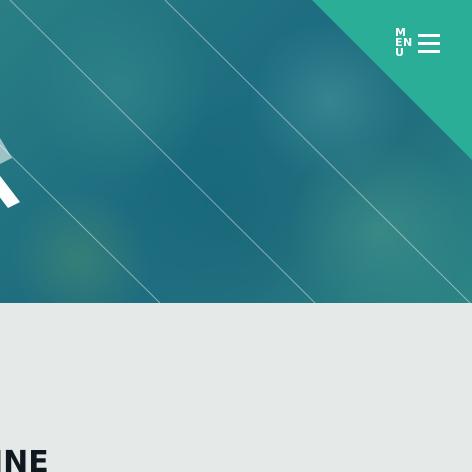 The image size is (472, 472). Describe the element at coordinates (10, 173) in the screenshot. I see `x-logo-mark-icon` at that location.